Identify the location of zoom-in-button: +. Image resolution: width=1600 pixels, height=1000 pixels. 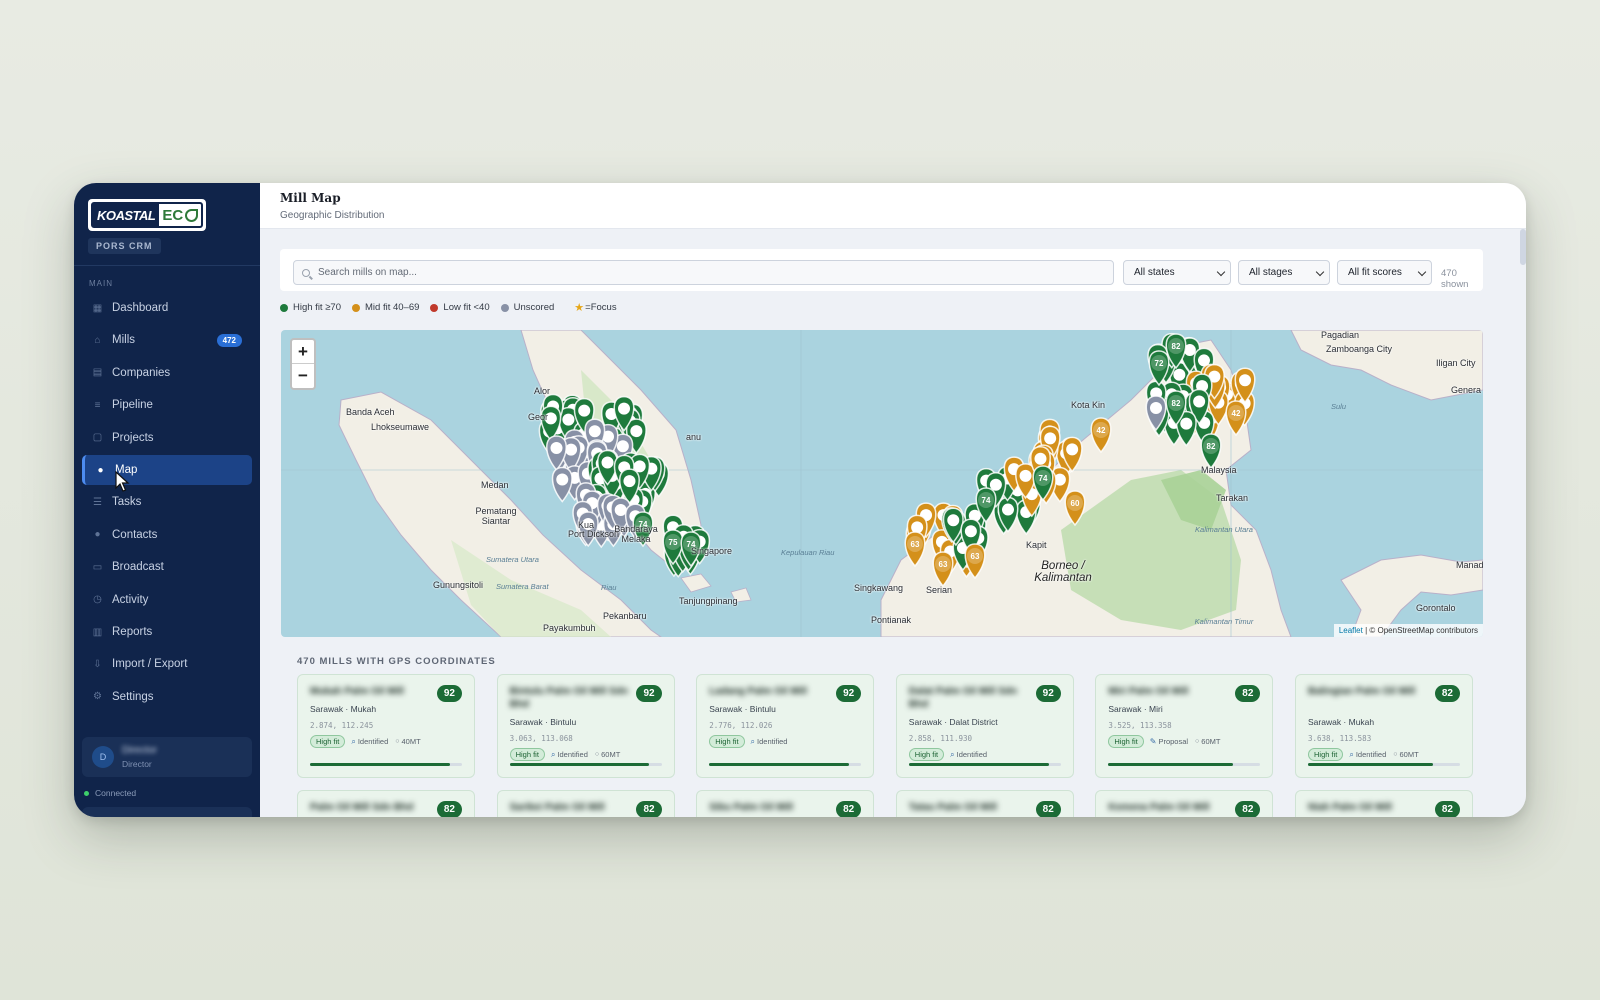
(303, 352).